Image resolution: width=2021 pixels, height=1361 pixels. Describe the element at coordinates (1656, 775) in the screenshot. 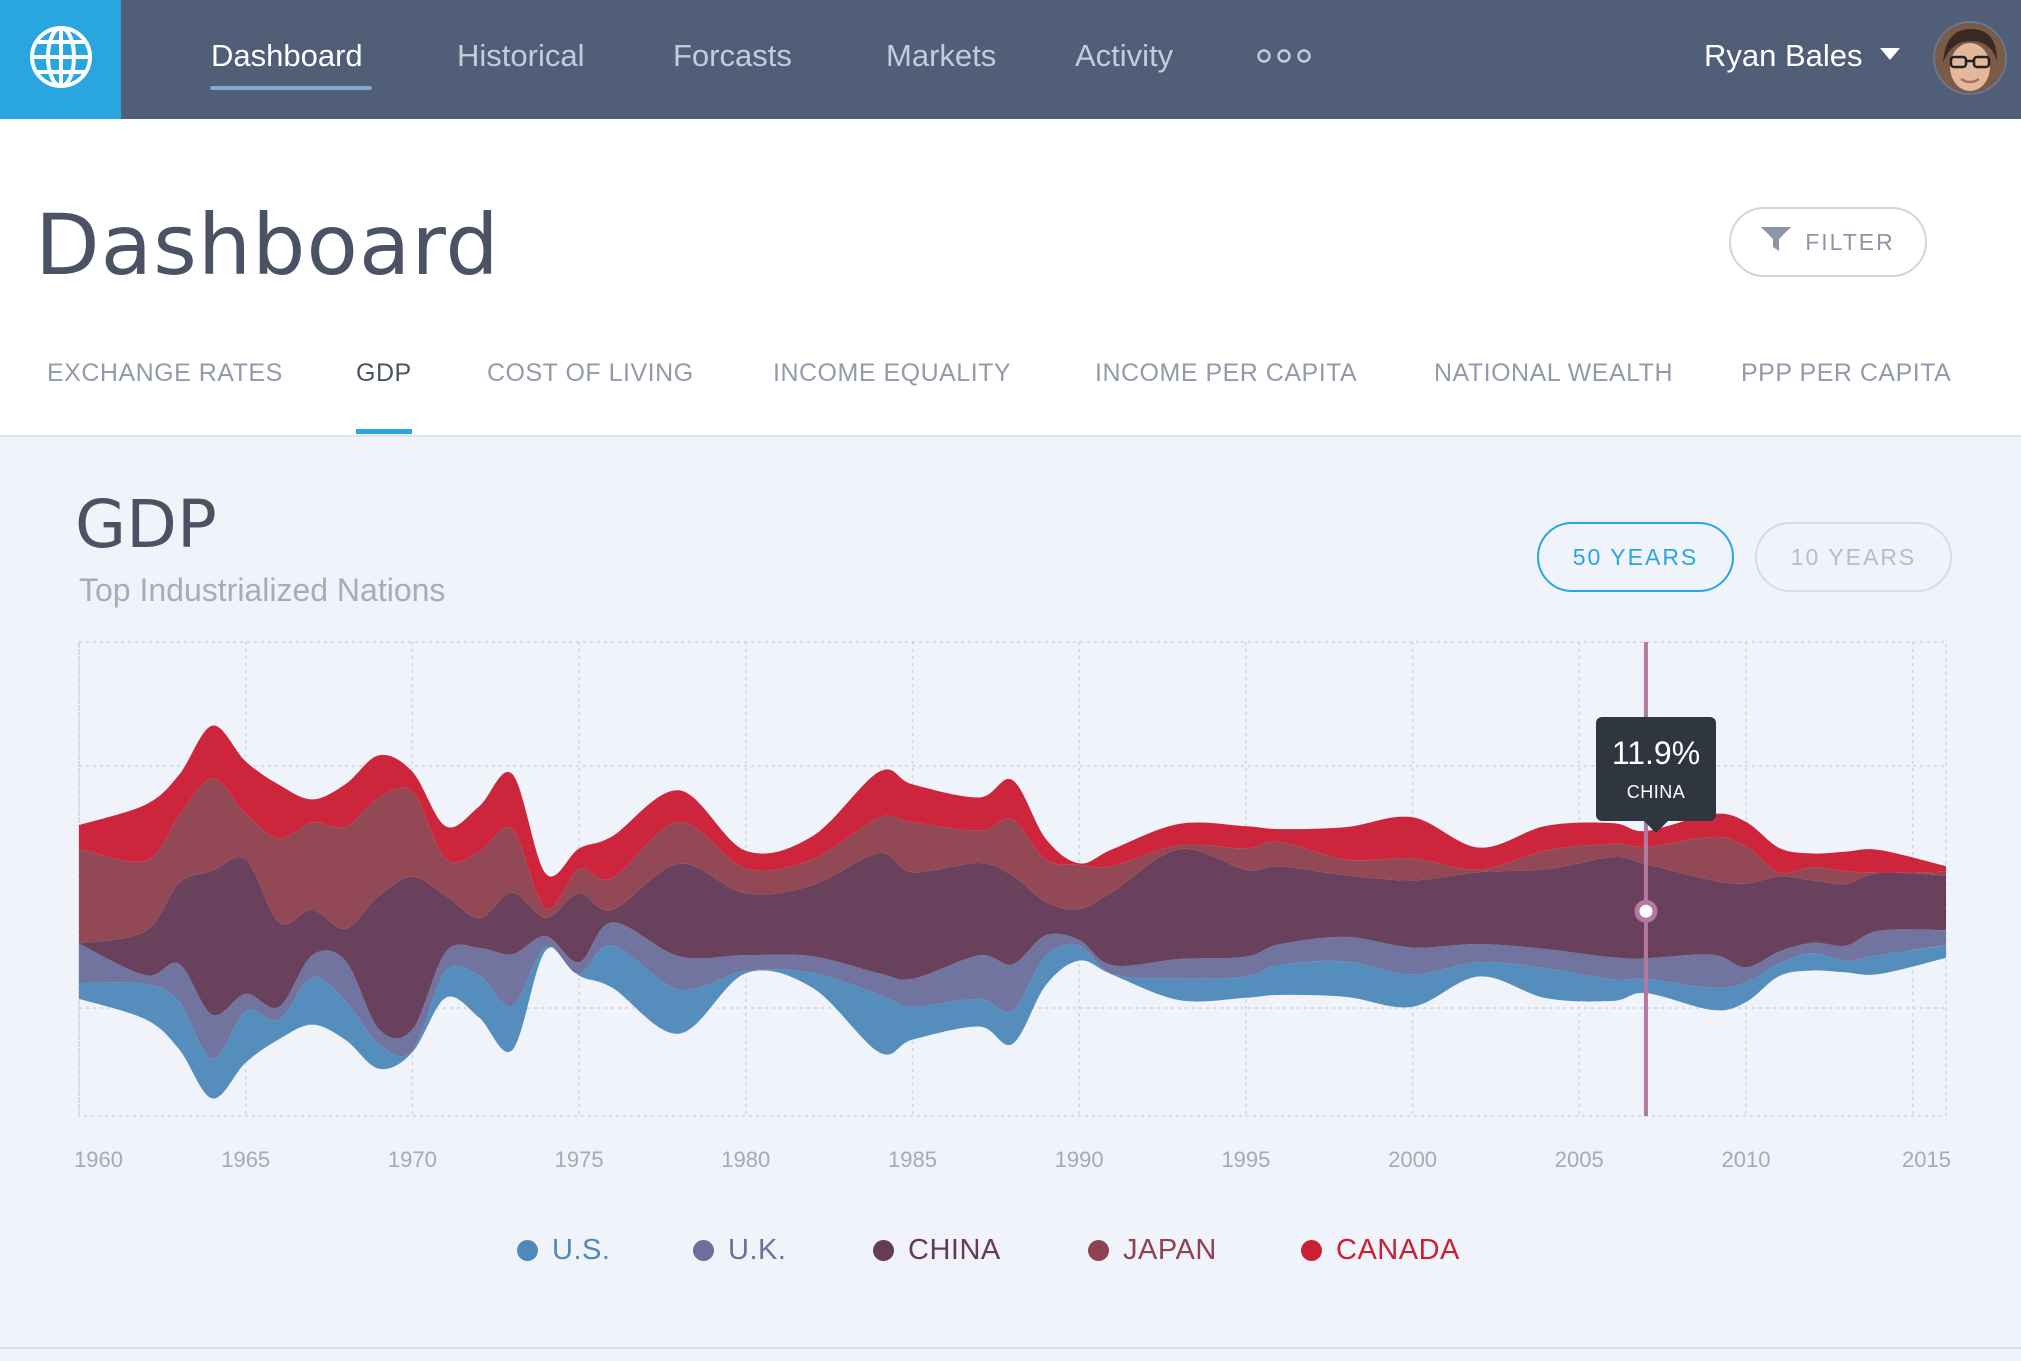

I see `chart-tooltip: 11.9% CHINA` at that location.